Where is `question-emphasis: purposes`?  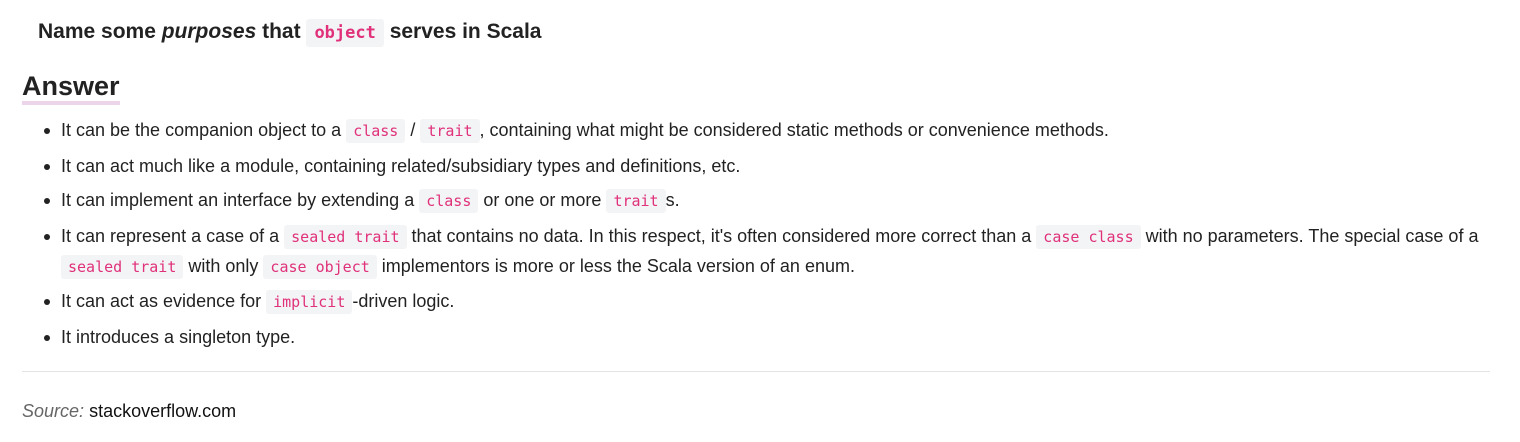 question-emphasis: purposes is located at coordinates (209, 31).